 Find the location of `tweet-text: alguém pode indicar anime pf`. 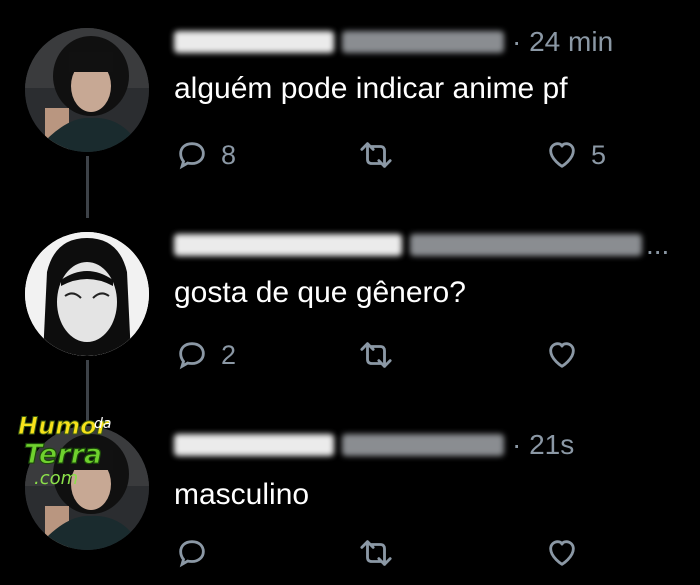

tweet-text: alguém pode indicar anime pf is located at coordinates (371, 88).